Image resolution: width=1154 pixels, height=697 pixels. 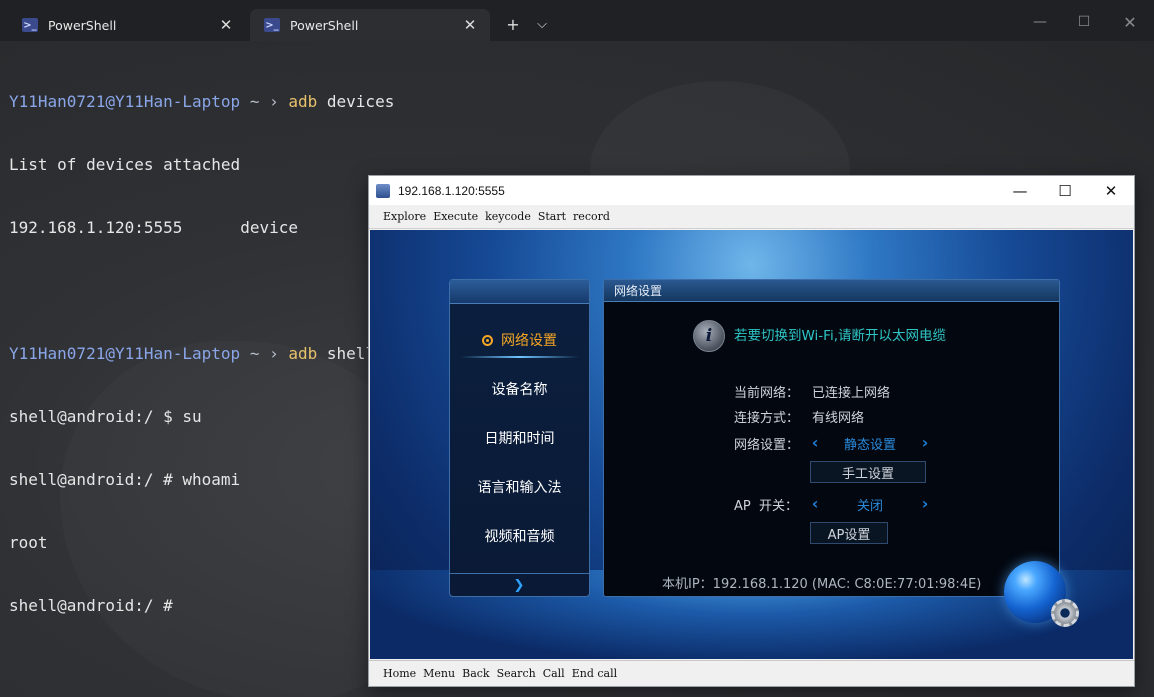 What do you see at coordinates (554, 673) in the screenshot?
I see `call-button: Call` at bounding box center [554, 673].